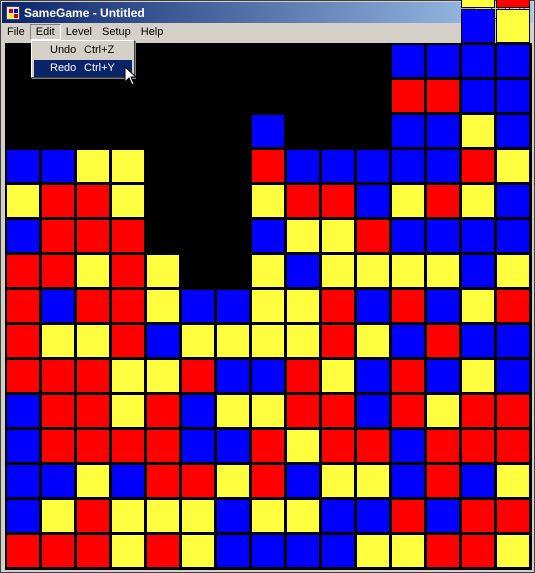 The image size is (535, 573). Describe the element at coordinates (152, 32) in the screenshot. I see `menu-help: Help` at that location.